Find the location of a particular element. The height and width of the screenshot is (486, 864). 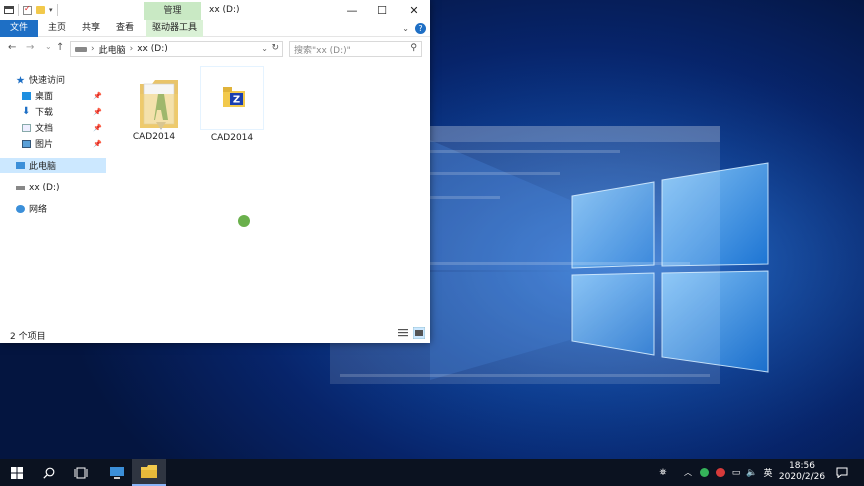

search-placeholder: 搜索"xx (D:)" is located at coordinates (322, 50).